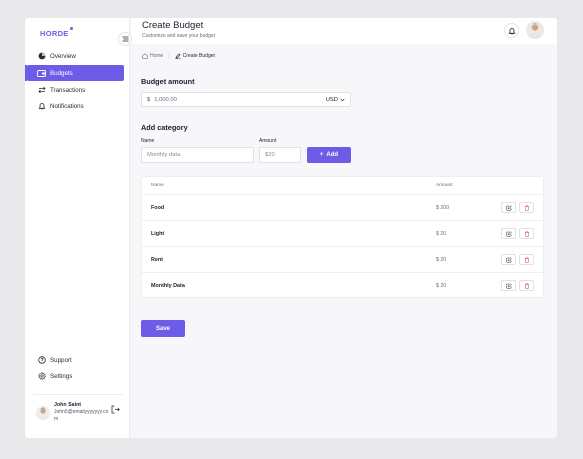 This screenshot has width=583, height=459. I want to click on budget-amount-field: $ 1,000.00 USD, so click(246, 99).